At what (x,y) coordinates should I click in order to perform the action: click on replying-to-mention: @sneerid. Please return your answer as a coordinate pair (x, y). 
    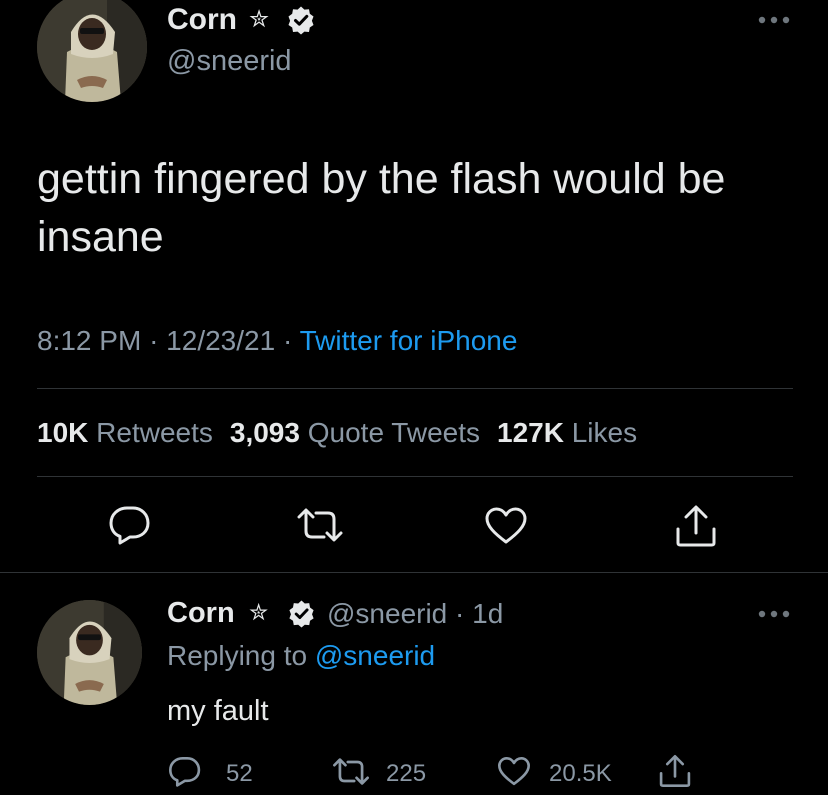
    Looking at the image, I should click on (375, 655).